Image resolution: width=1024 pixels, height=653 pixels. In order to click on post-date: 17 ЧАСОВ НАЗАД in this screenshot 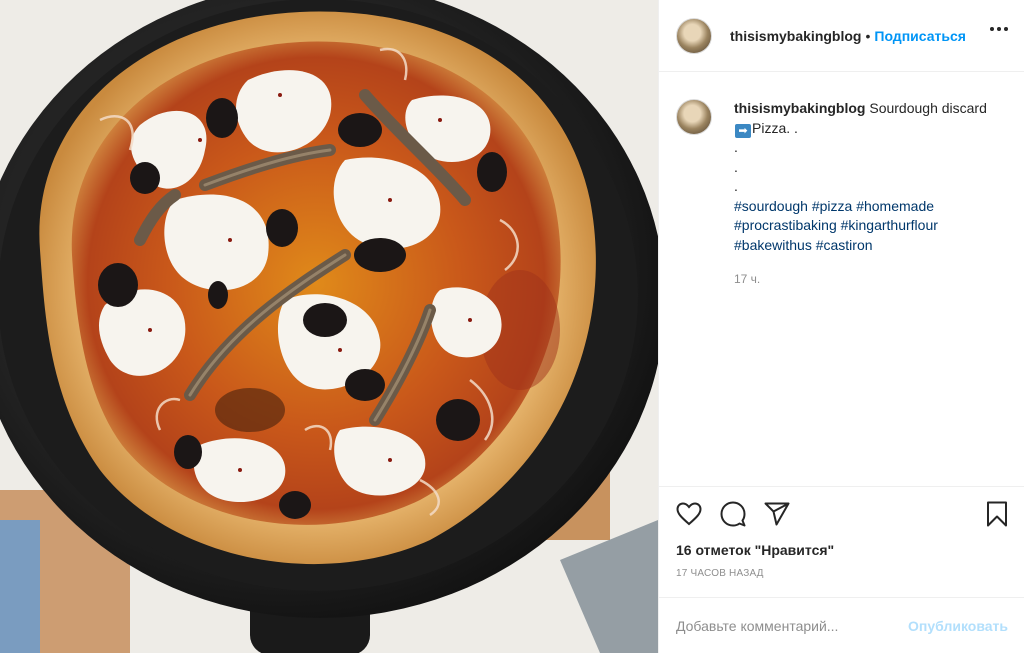, I will do `click(841, 580)`.